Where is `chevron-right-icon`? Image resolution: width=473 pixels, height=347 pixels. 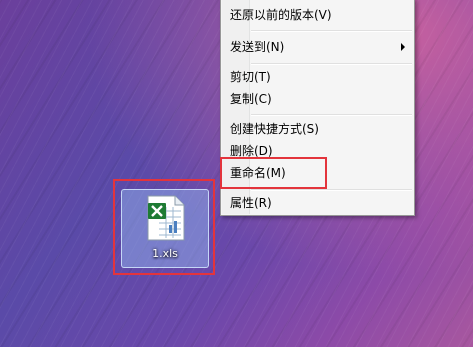 chevron-right-icon is located at coordinates (403, 47).